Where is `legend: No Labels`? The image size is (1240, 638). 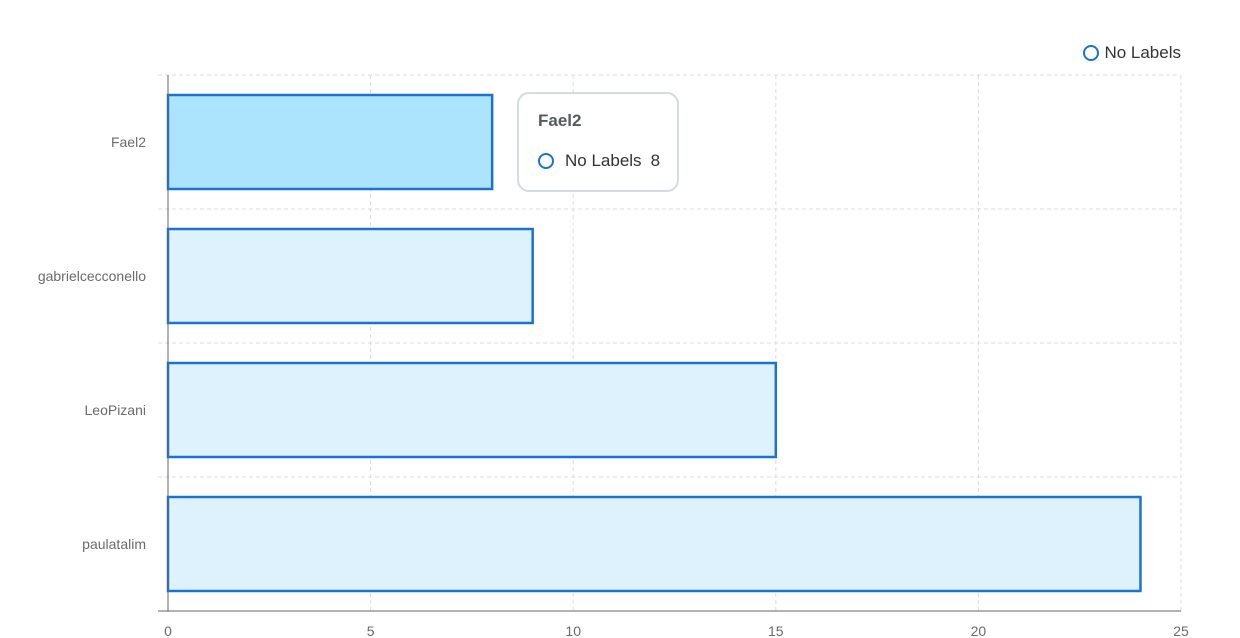 legend: No Labels is located at coordinates (1132, 53).